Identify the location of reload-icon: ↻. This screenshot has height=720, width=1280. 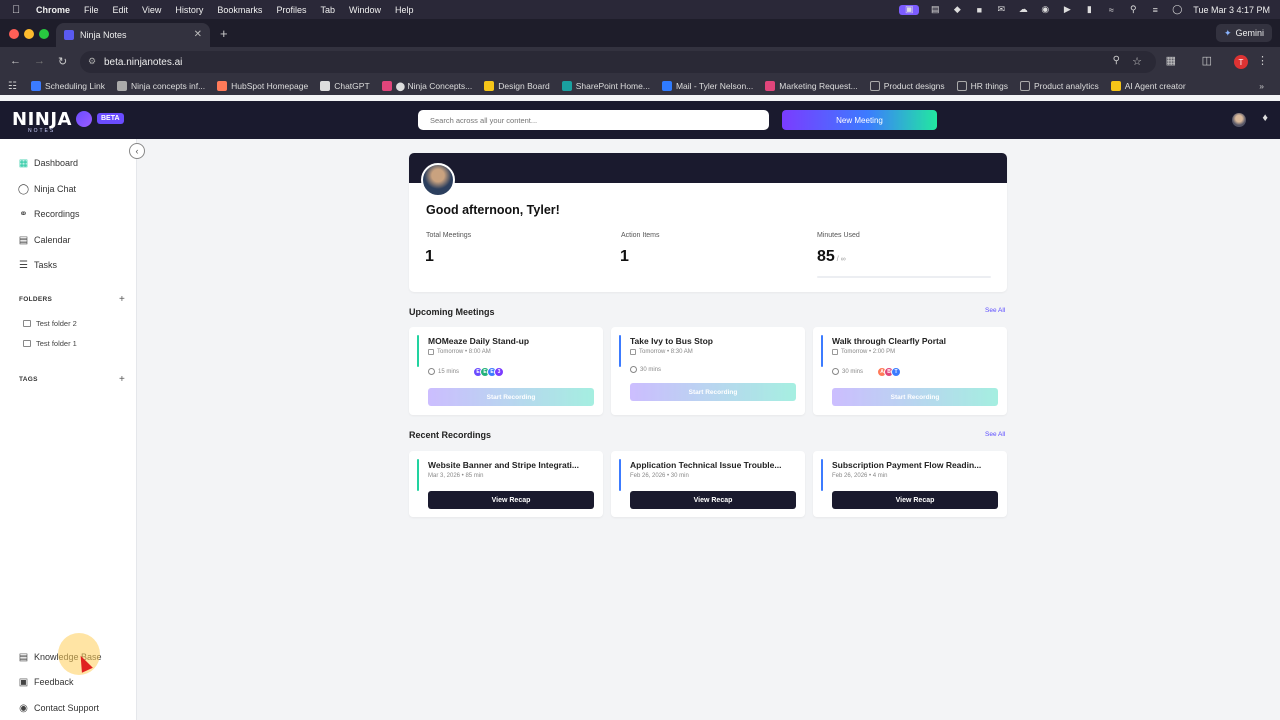
(62, 61).